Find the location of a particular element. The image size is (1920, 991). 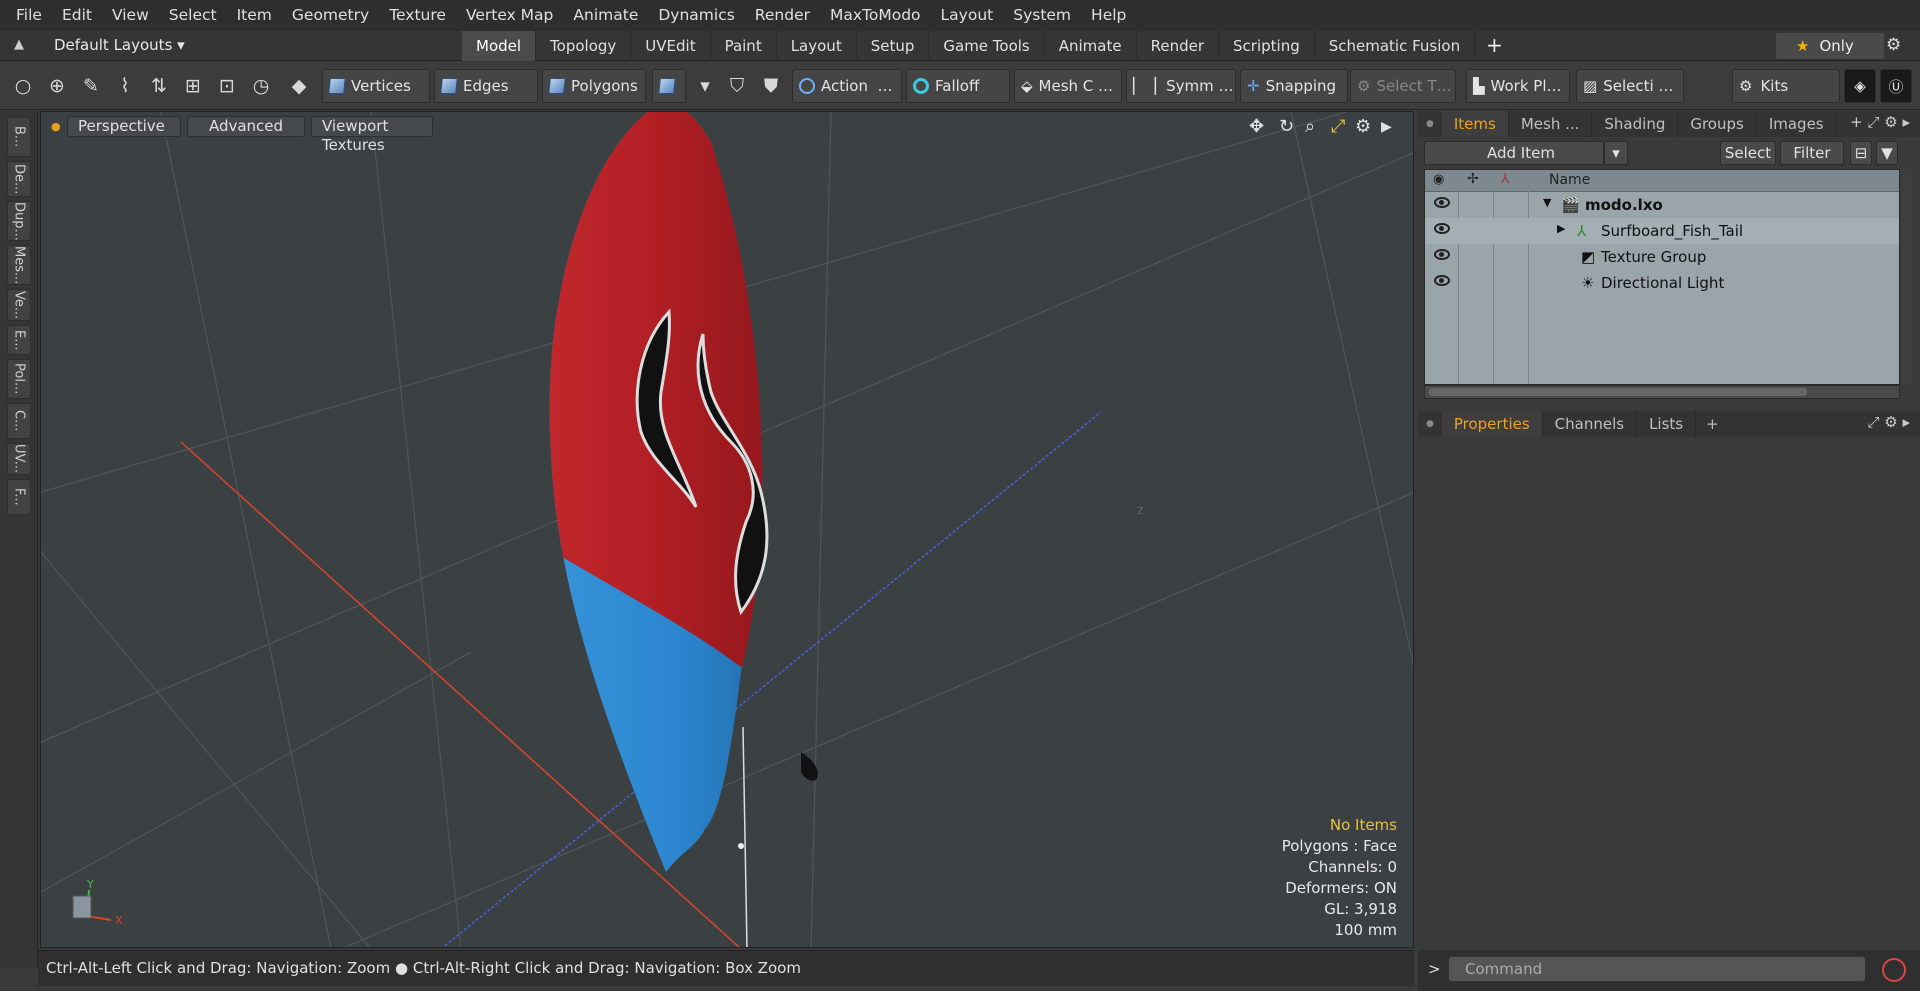

items-panel-controls-icon: + ⤢ ⚙ ▸ is located at coordinates (1880, 122).